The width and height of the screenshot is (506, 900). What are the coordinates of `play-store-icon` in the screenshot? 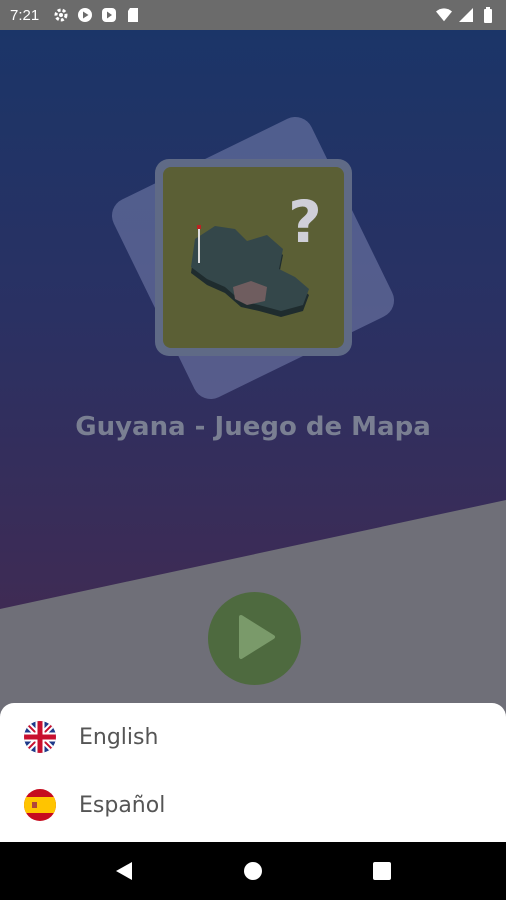 It's located at (85, 15).